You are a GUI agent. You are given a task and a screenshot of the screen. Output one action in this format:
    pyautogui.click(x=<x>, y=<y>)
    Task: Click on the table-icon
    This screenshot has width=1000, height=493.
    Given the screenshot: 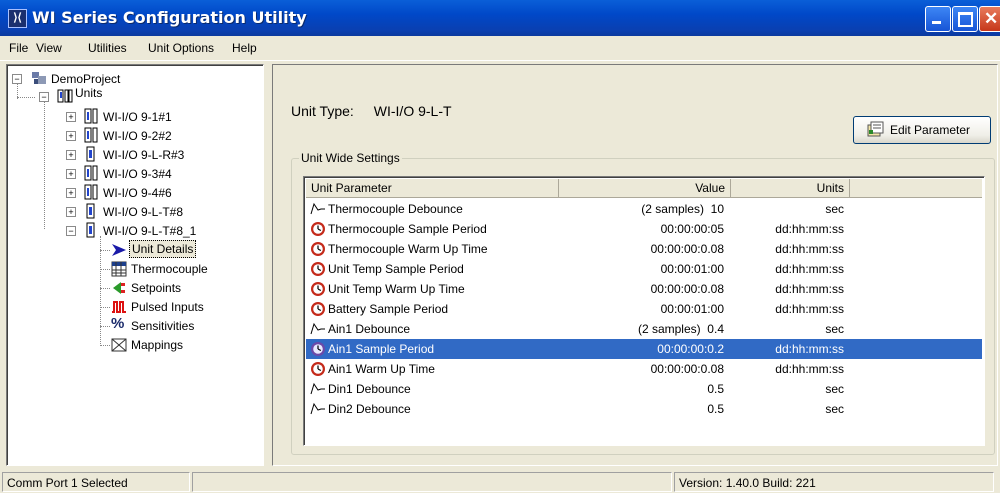 What is the action you would take?
    pyautogui.click(x=119, y=269)
    